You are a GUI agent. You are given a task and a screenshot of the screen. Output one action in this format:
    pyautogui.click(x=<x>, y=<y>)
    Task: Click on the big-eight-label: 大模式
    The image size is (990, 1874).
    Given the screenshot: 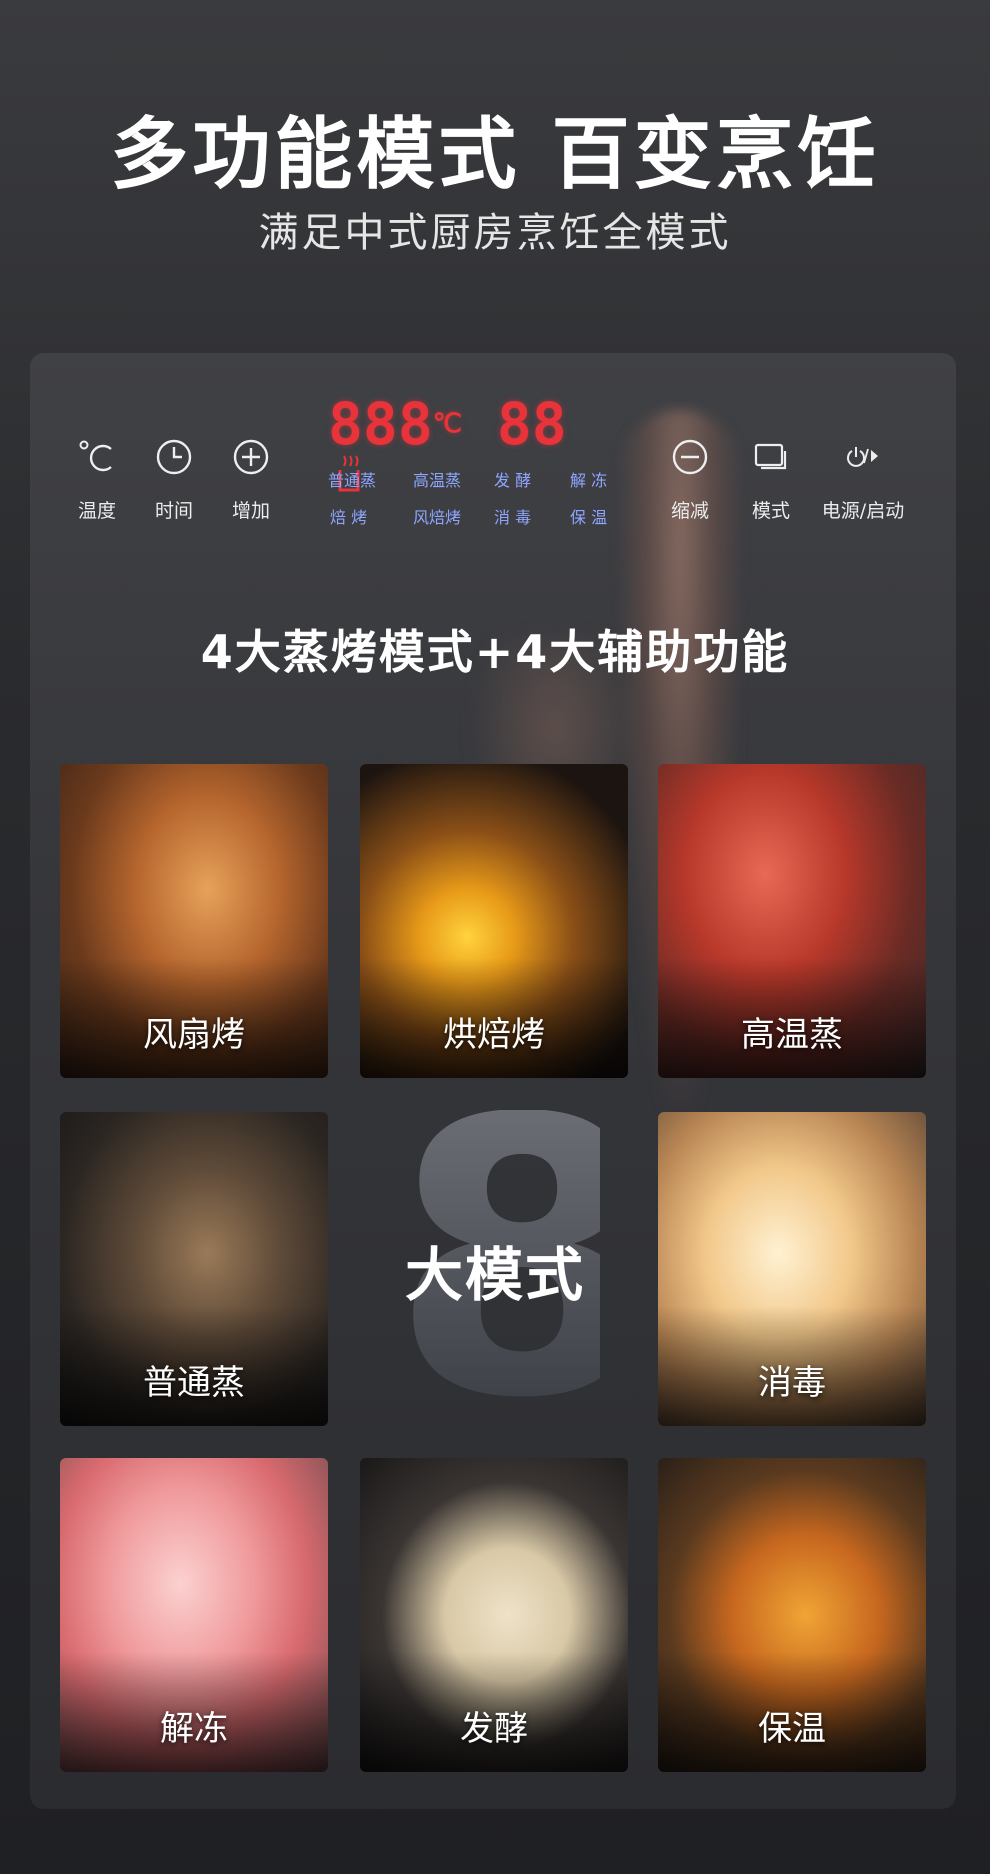 What is the action you would take?
    pyautogui.click(x=494, y=1275)
    